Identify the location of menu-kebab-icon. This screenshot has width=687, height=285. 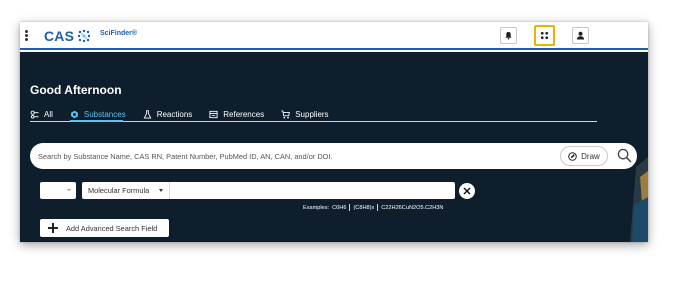
(27, 36).